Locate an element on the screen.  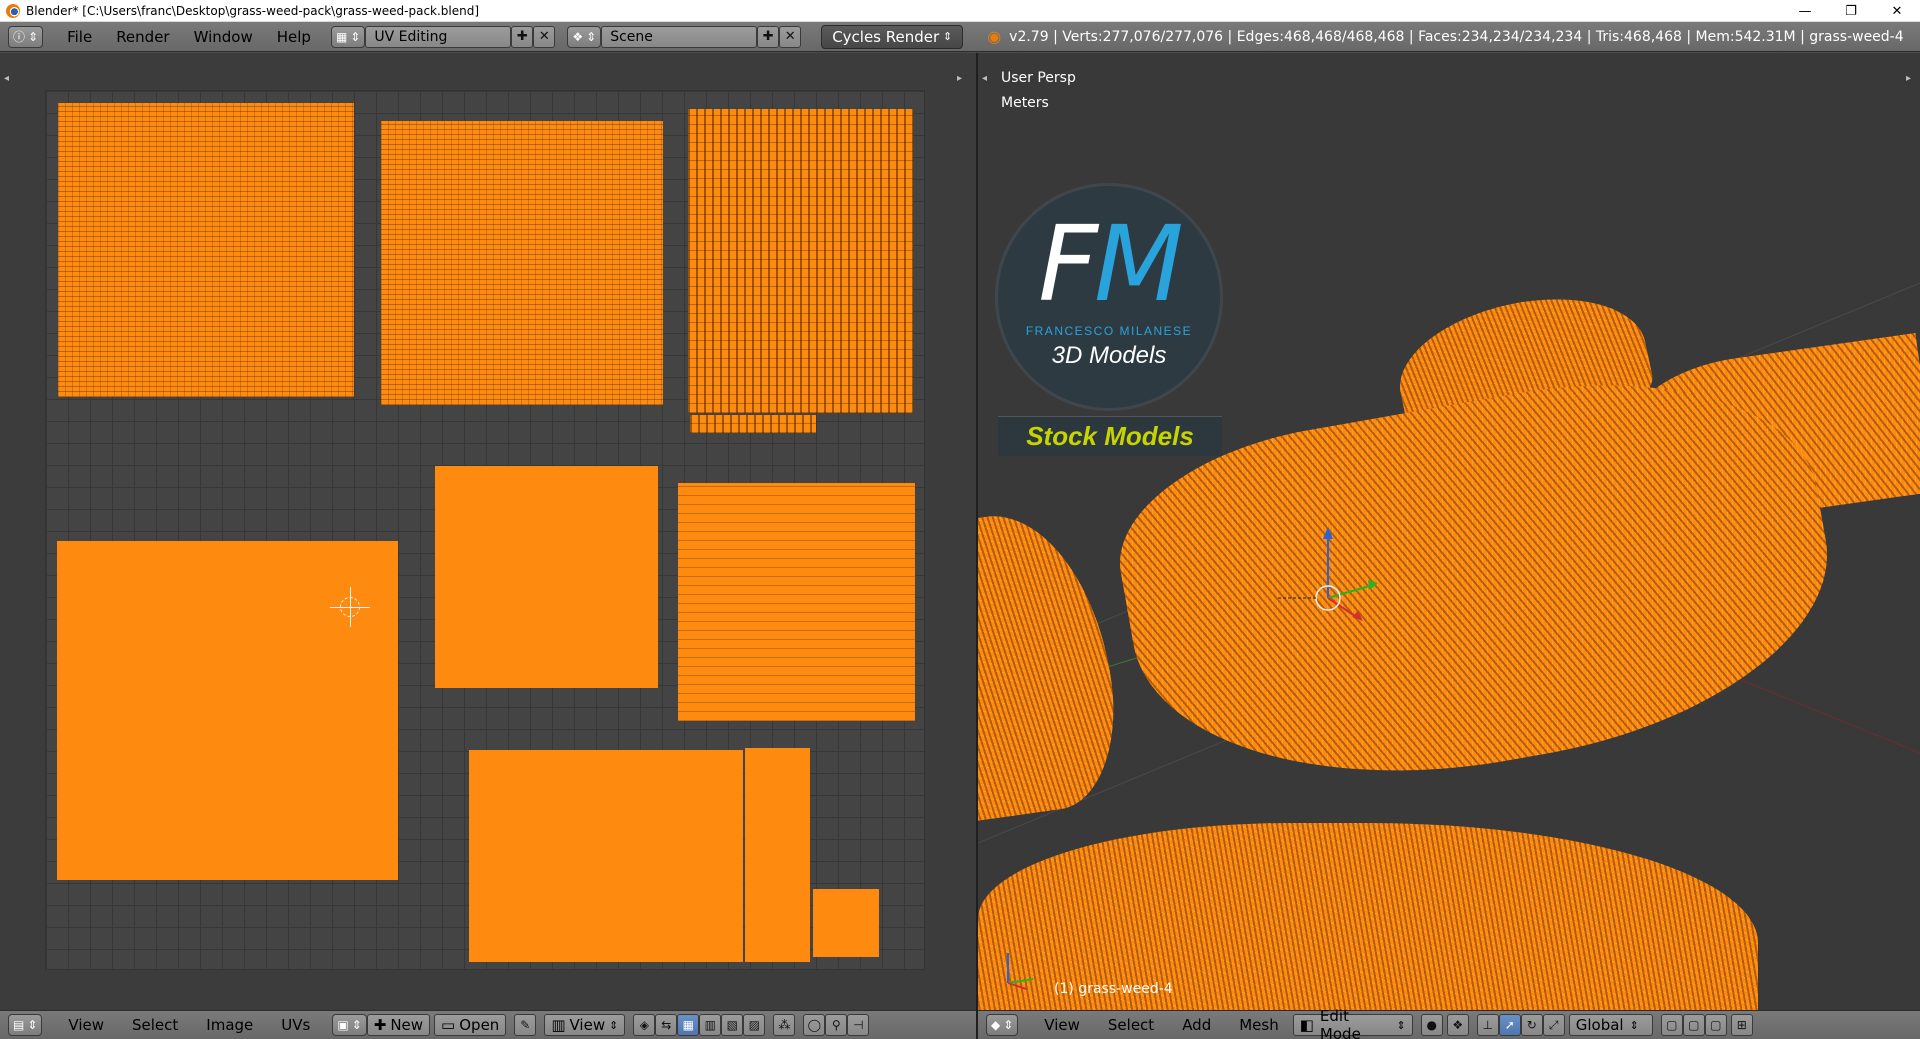
scale-manipulator-icon: ⤢ is located at coordinates (1553, 1025).